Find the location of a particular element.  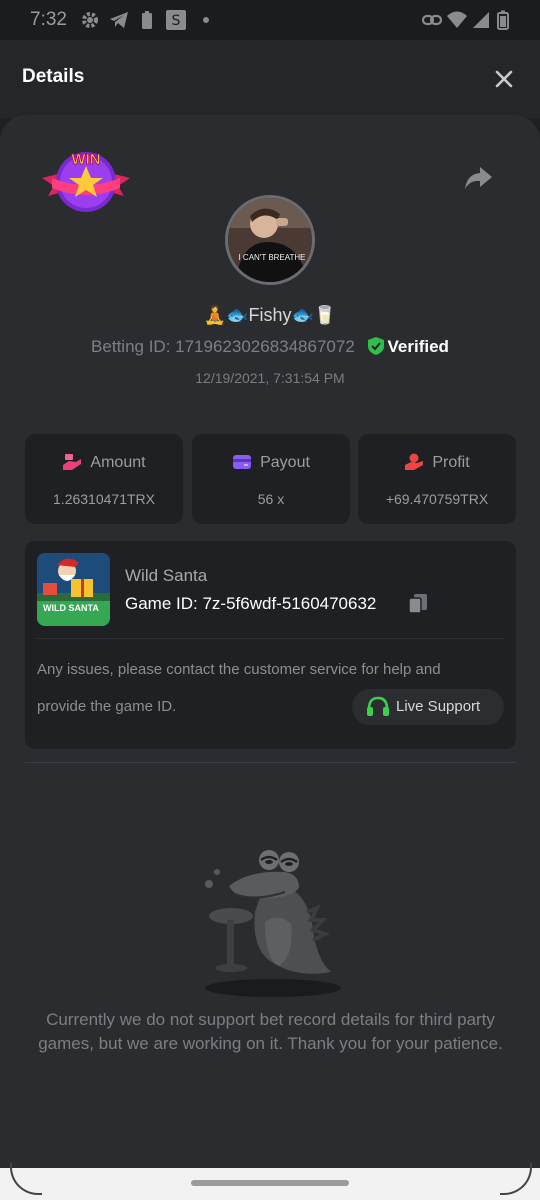

status-time: 7:32 is located at coordinates (48, 19).